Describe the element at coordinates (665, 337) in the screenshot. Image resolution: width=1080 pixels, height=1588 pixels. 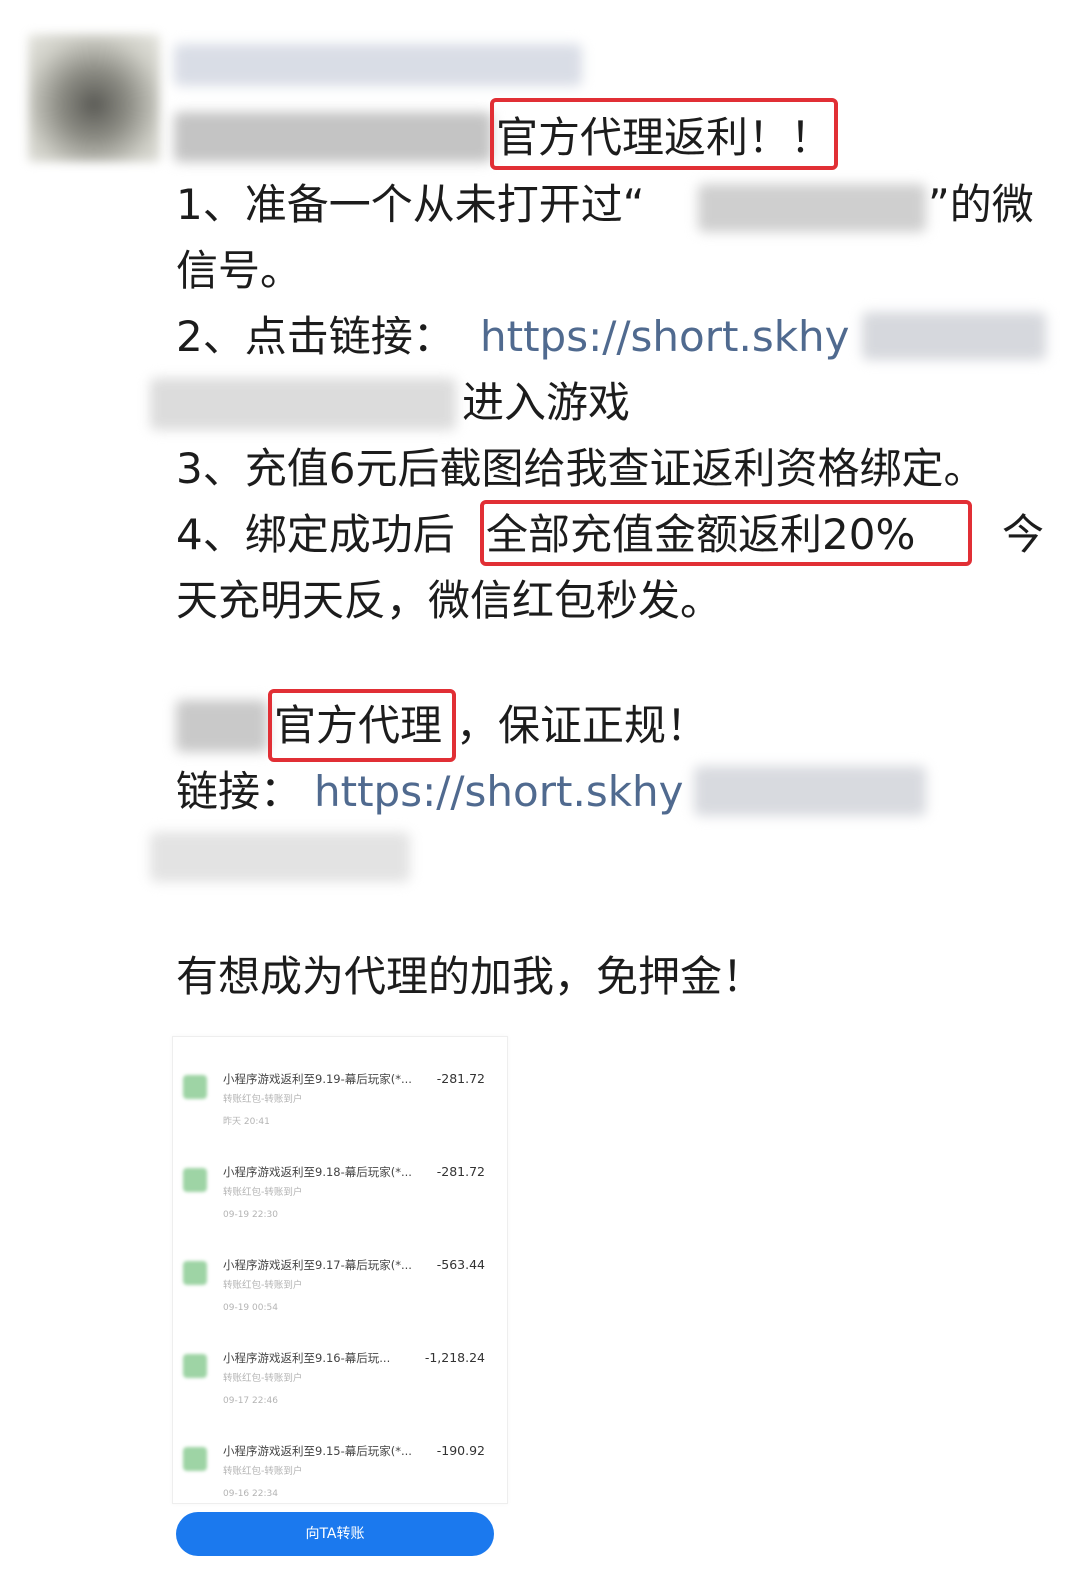
I see `link-1: https://short.skhy` at that location.